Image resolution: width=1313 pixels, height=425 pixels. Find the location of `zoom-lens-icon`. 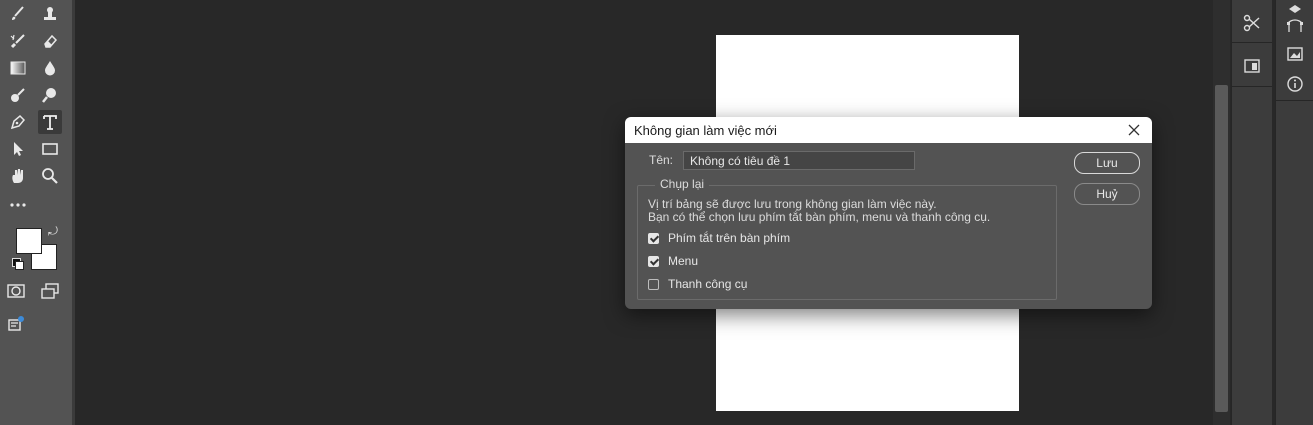

zoom-lens-icon is located at coordinates (50, 95).